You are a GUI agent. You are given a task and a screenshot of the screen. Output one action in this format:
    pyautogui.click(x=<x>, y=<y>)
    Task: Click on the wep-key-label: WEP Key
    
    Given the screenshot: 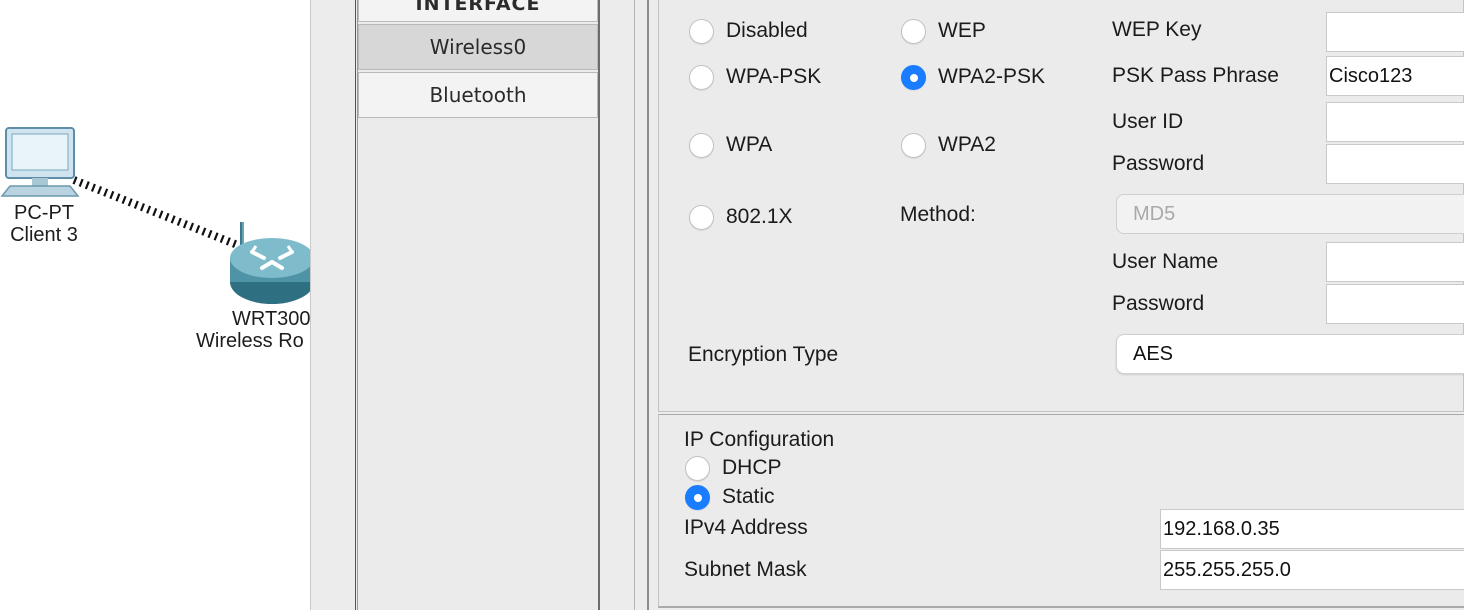 What is the action you would take?
    pyautogui.click(x=1157, y=29)
    